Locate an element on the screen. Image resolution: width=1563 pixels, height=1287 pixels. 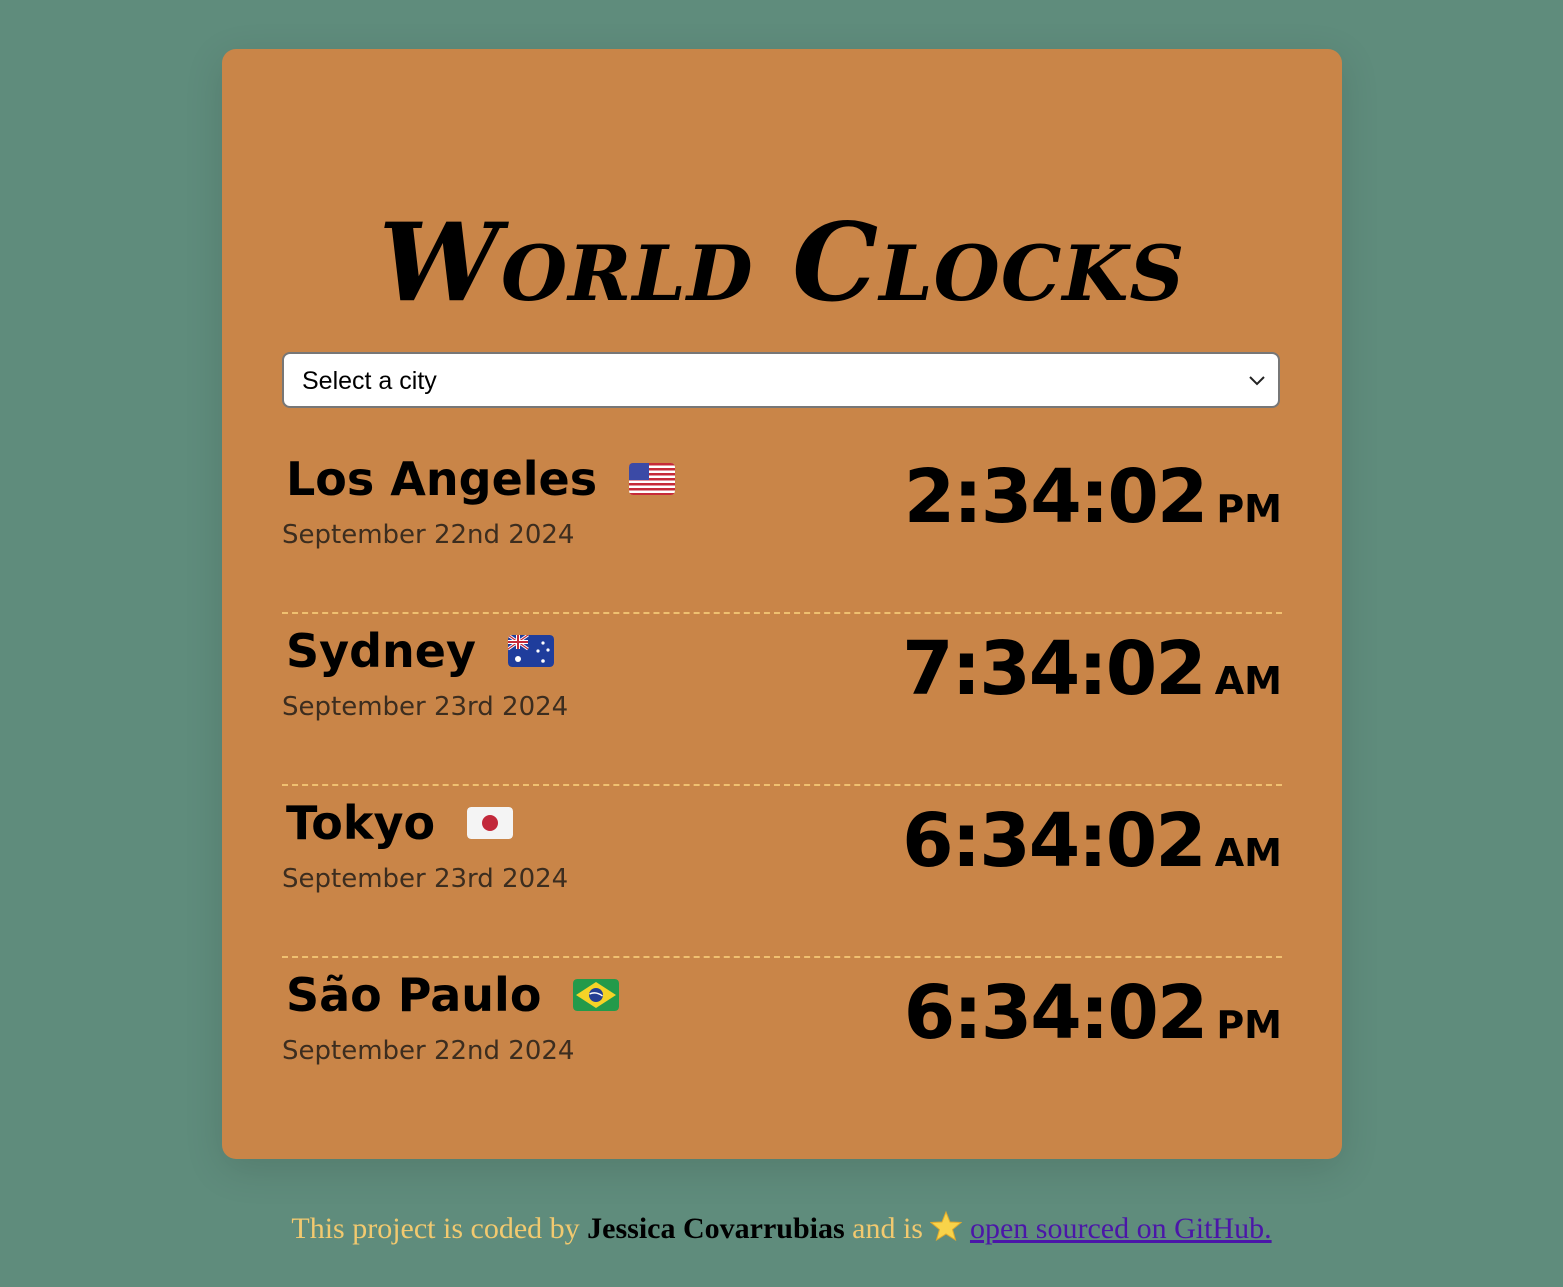
flag-us-icon is located at coordinates (652, 478).